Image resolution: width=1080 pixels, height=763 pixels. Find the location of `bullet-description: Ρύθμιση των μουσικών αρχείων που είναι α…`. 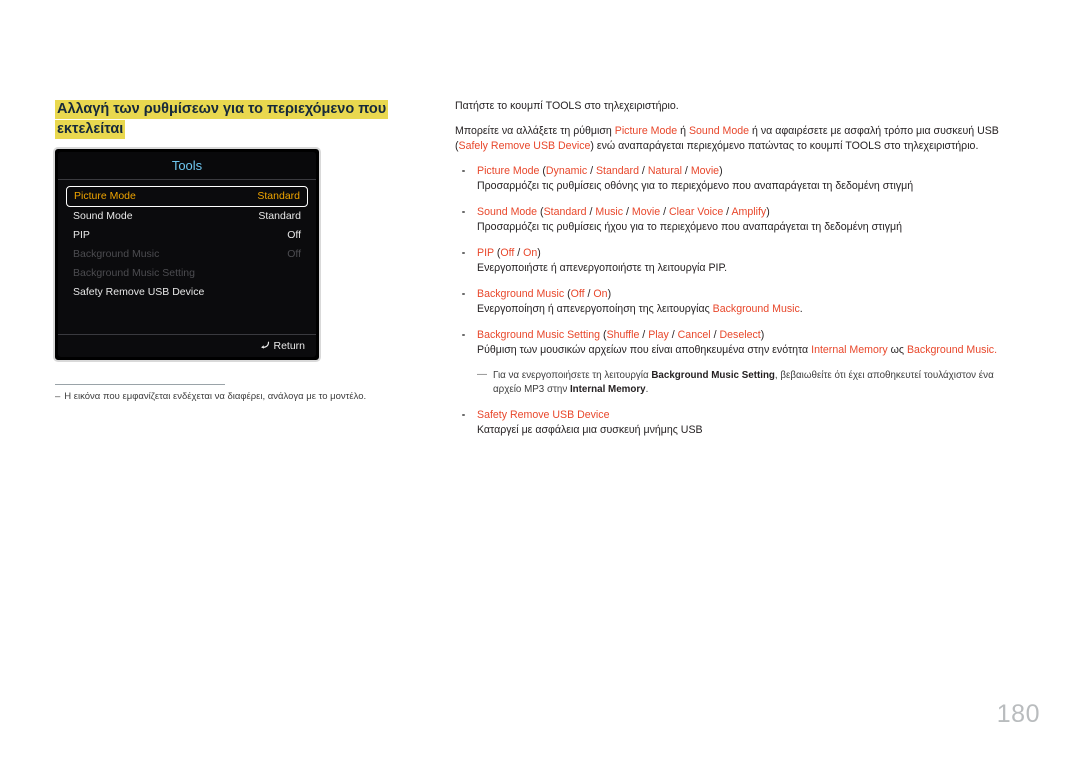

bullet-description: Ρύθμιση των μουσικών αρχείων που είναι α… is located at coordinates (746, 351).